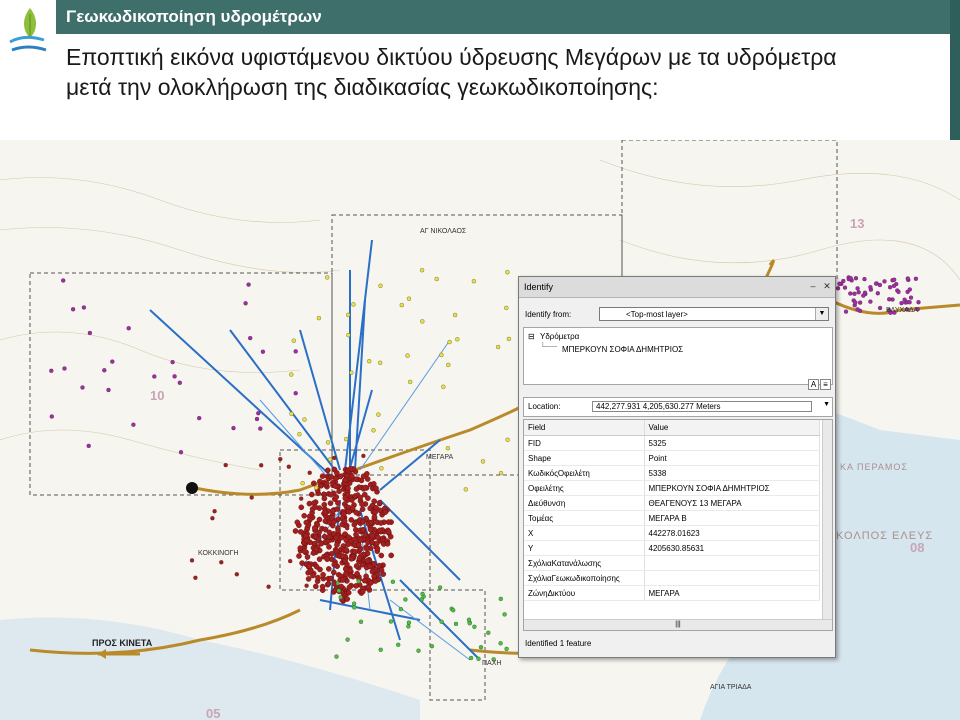  What do you see at coordinates (672, 473) in the screenshot?
I see `table-row: ΚωδικόςΟφειλέτη 5338` at bounding box center [672, 473].